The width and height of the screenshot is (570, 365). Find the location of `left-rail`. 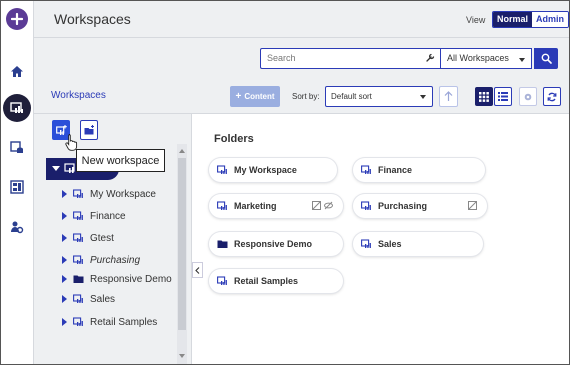

left-rail is located at coordinates (17, 182).